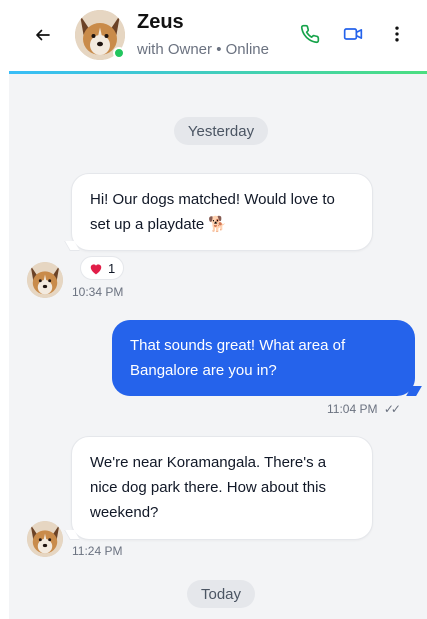  What do you see at coordinates (221, 594) in the screenshot?
I see `date-separator-today: Today` at bounding box center [221, 594].